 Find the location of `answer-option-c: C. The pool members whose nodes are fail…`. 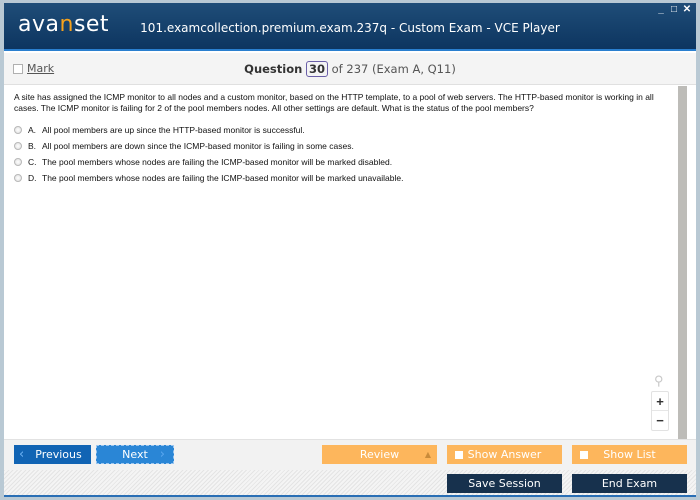

answer-option-c: C. The pool members whose nodes are fail… is located at coordinates (341, 162).